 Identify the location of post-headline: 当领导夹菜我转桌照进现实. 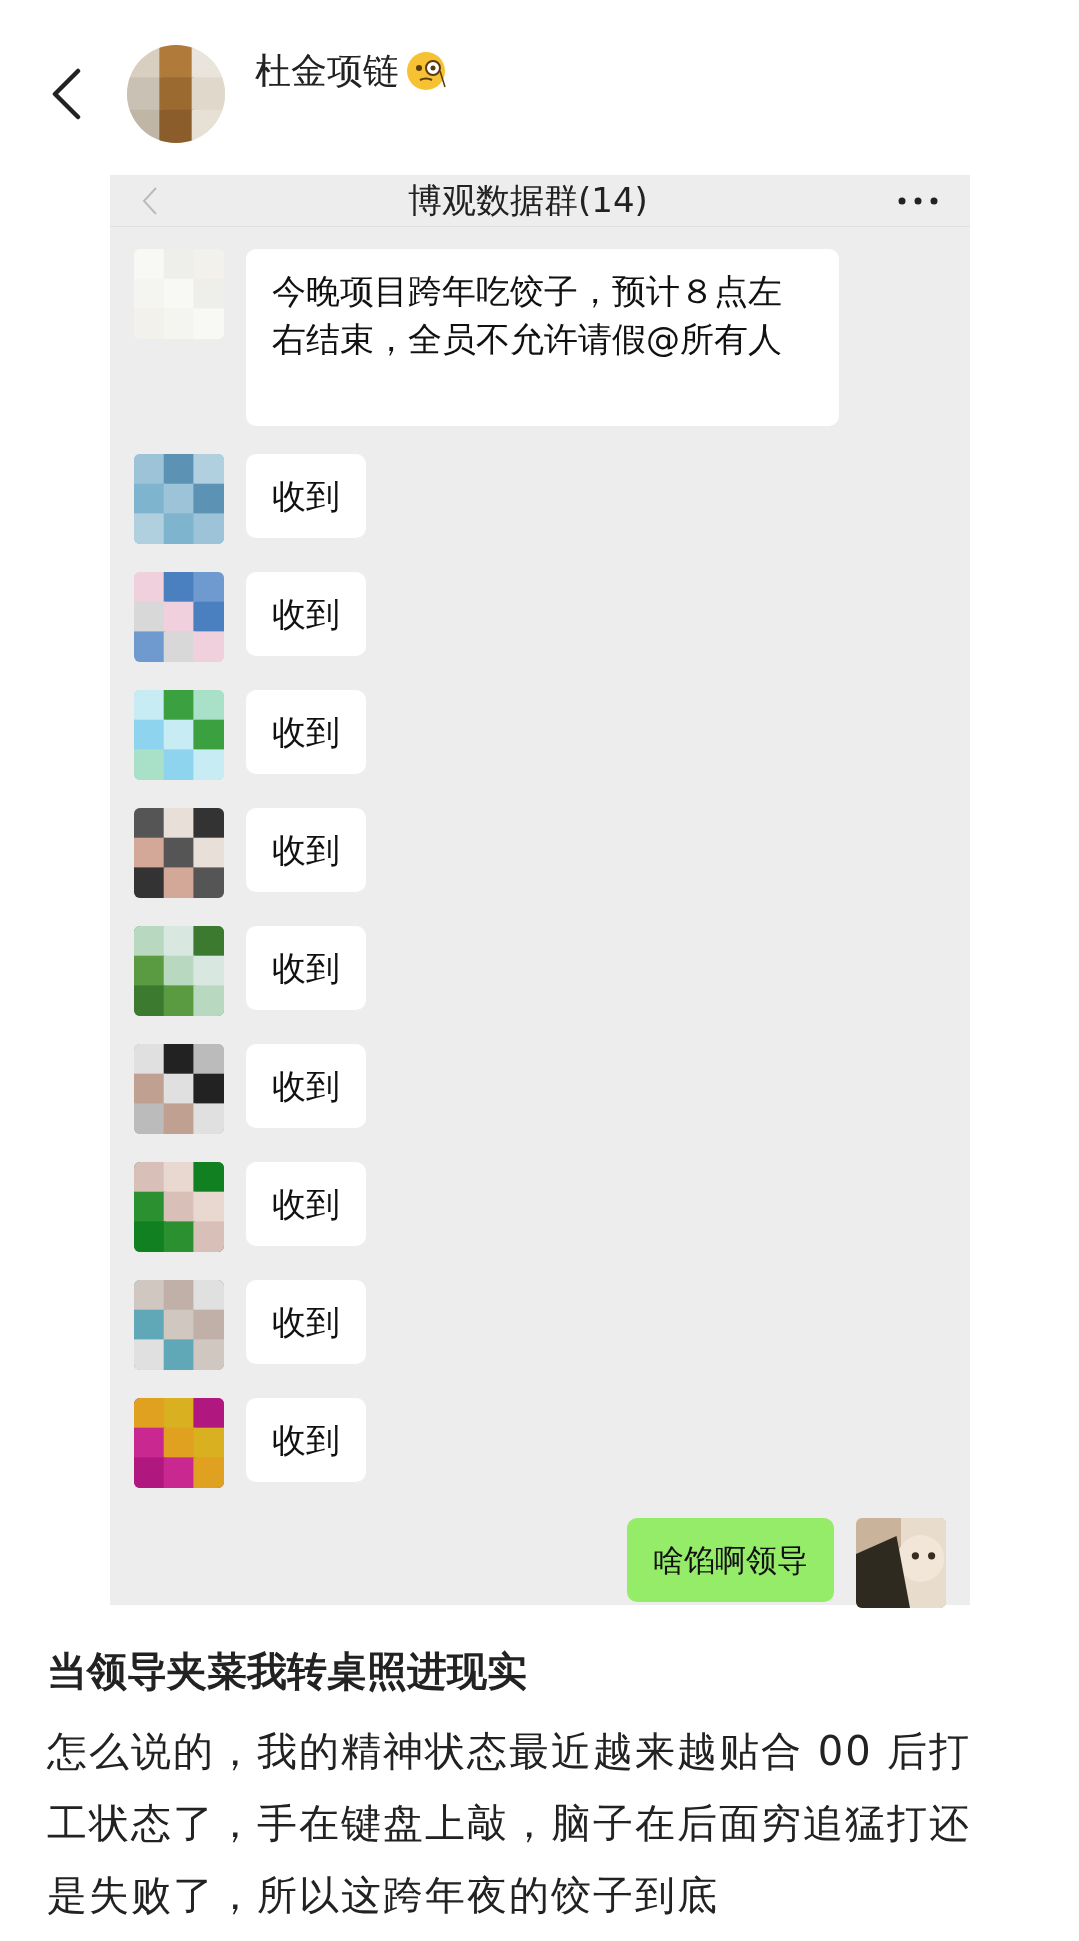
(287, 1671).